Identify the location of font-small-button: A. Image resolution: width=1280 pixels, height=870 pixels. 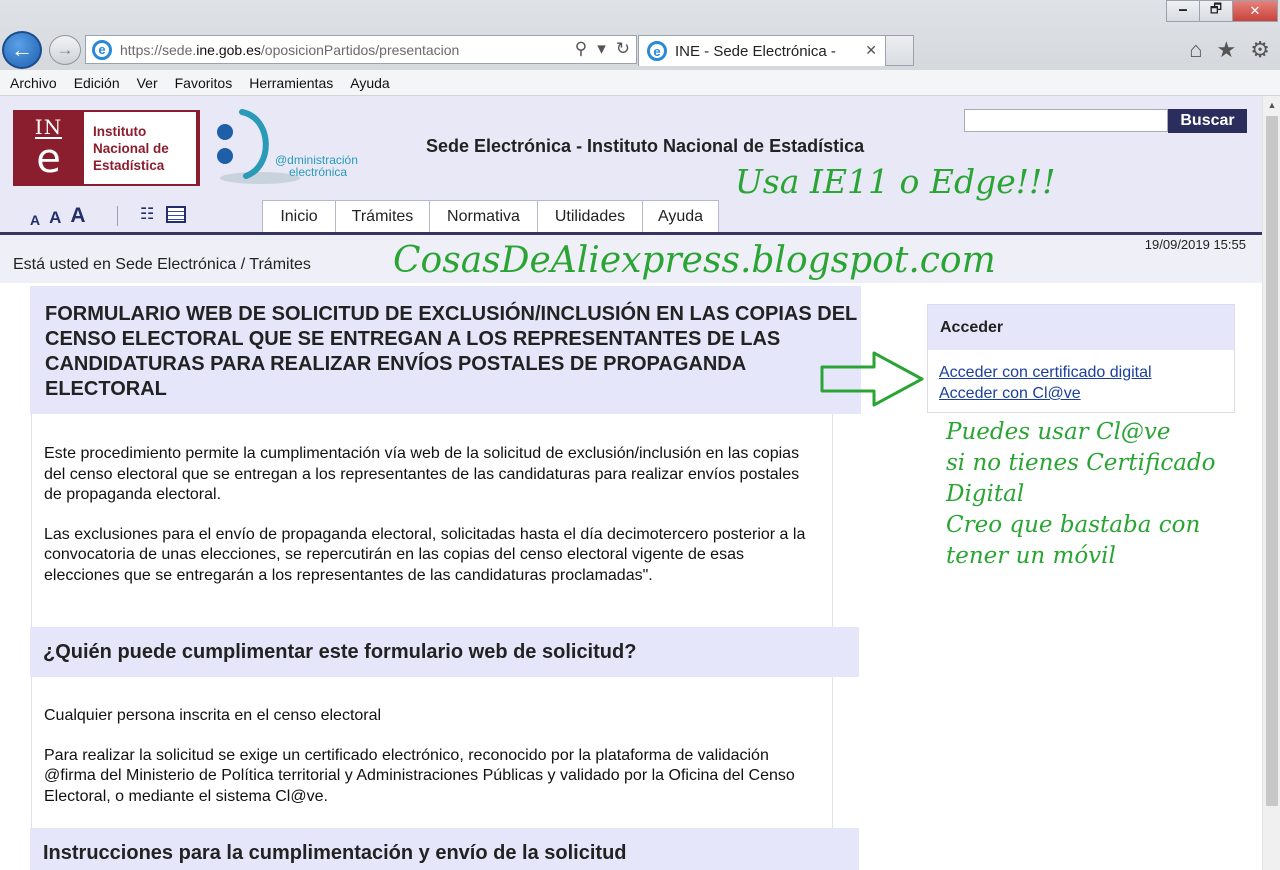
(35, 220).